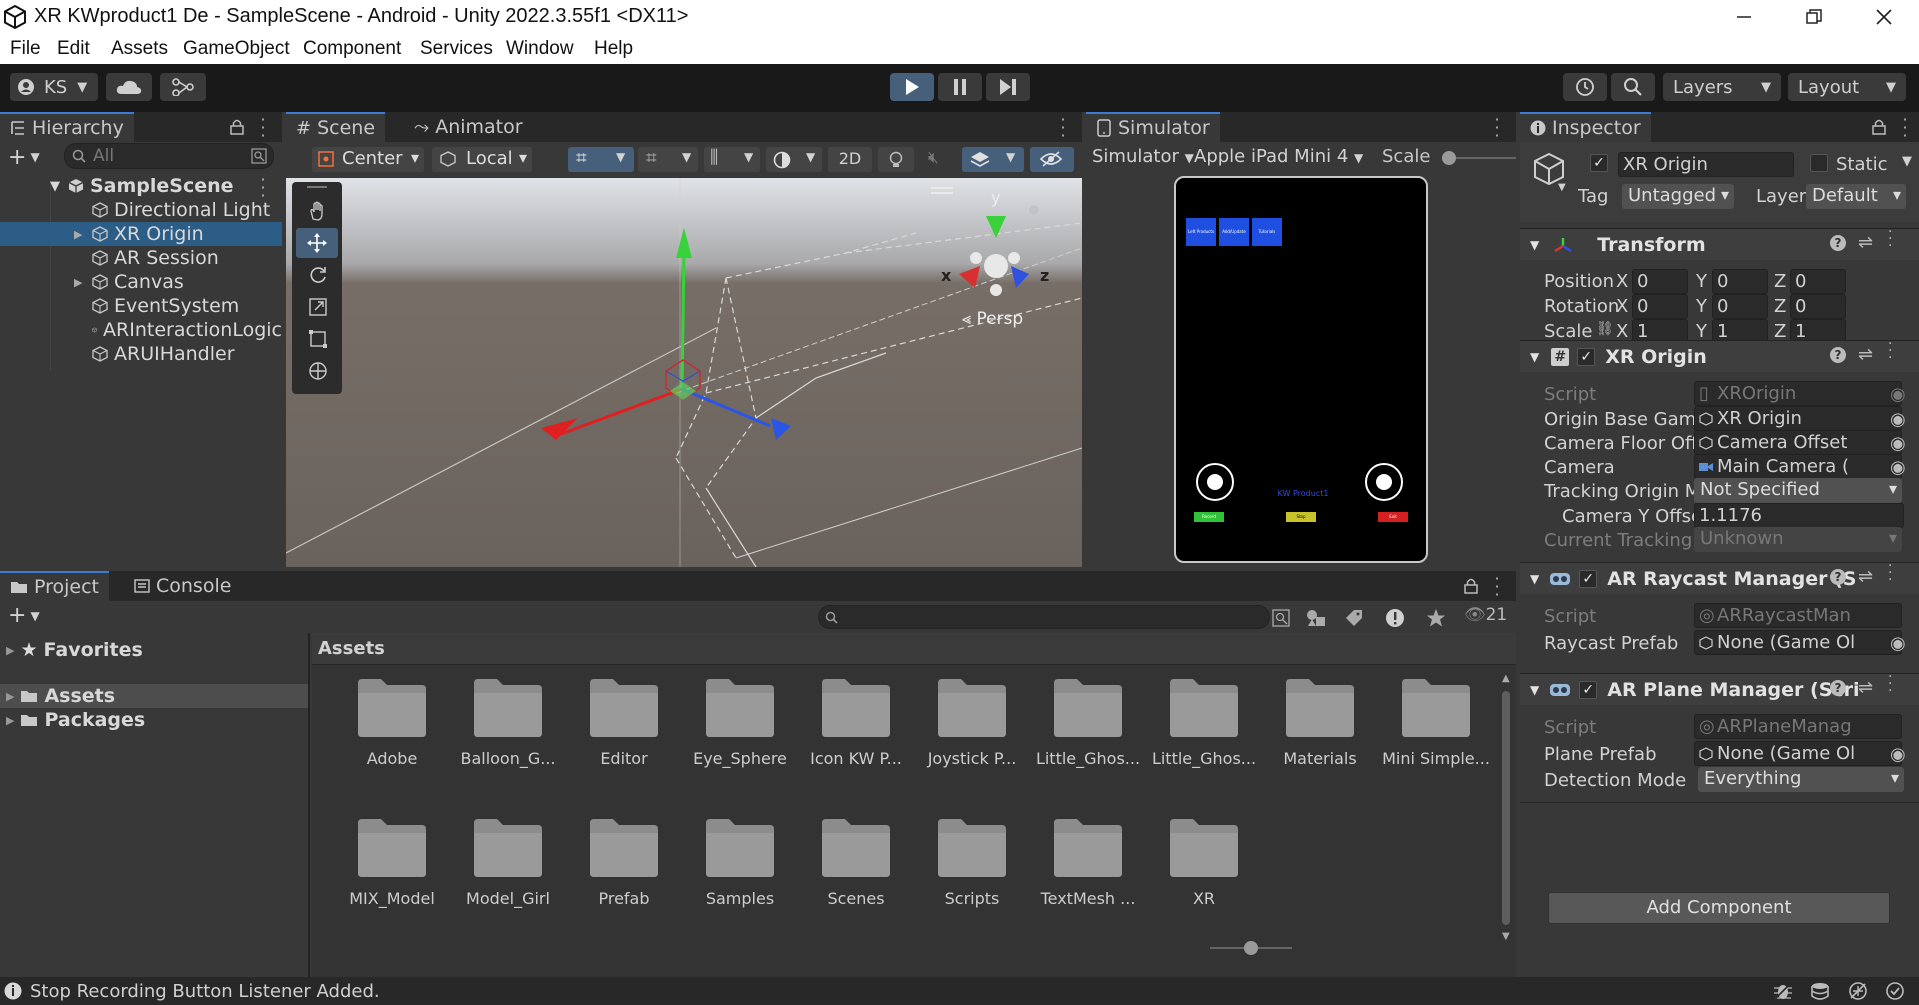 This screenshot has height=1005, width=1919. Describe the element at coordinates (141, 258) in the screenshot. I see `hierarchy-item: AR Session` at that location.